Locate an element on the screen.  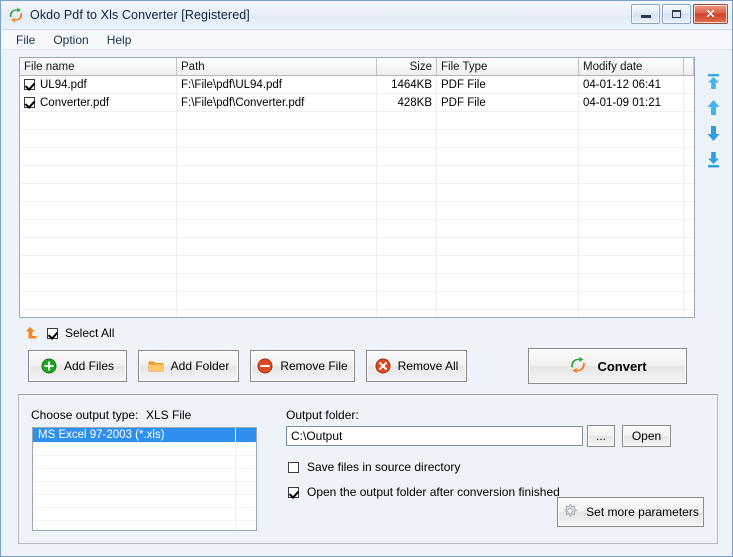
move-to-bottom-icon is located at coordinates (713, 159).